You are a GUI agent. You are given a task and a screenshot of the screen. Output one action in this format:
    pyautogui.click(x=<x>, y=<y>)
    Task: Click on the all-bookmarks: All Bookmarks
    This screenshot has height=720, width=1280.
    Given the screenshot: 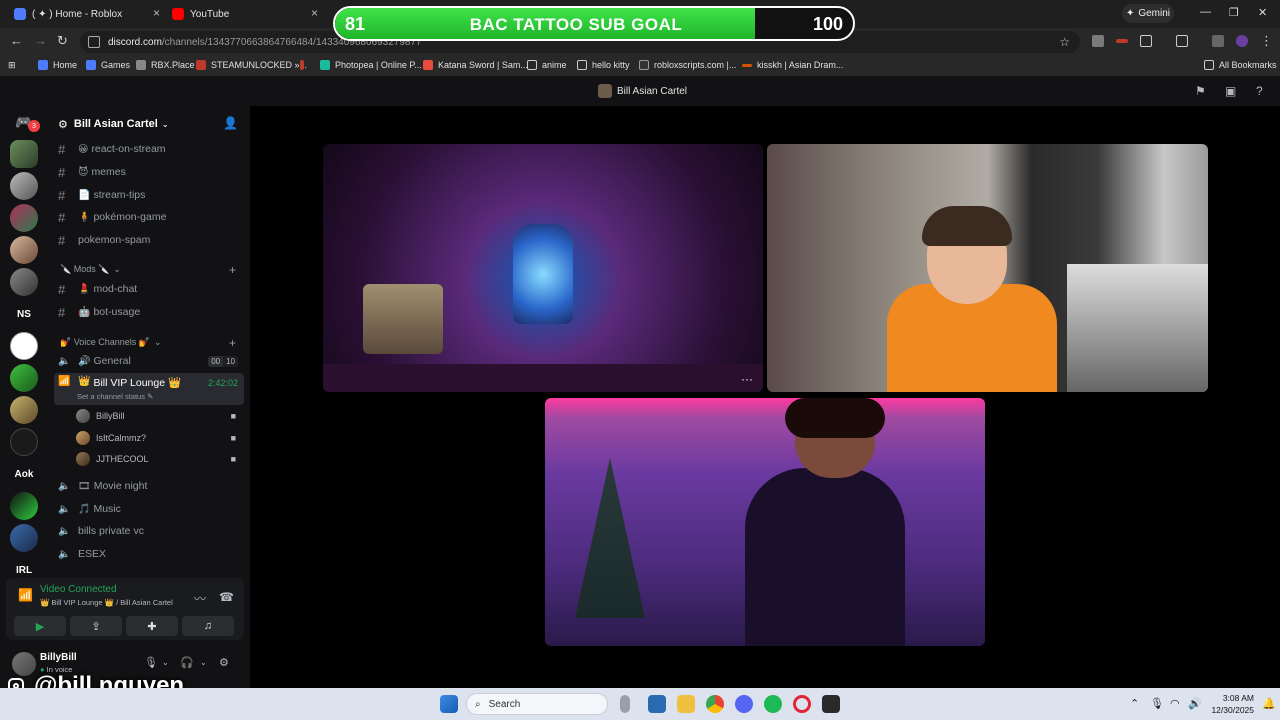 What is the action you would take?
    pyautogui.click(x=1240, y=65)
    